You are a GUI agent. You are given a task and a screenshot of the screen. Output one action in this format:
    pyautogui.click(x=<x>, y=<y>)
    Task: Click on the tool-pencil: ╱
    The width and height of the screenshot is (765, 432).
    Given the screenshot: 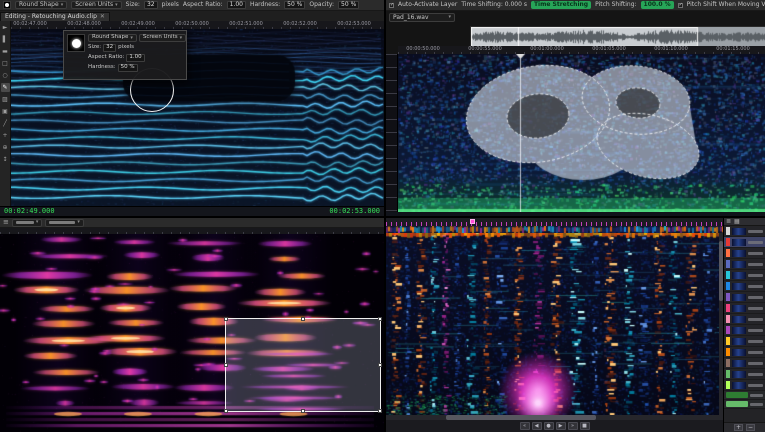 What is the action you would take?
    pyautogui.click(x=5, y=123)
    